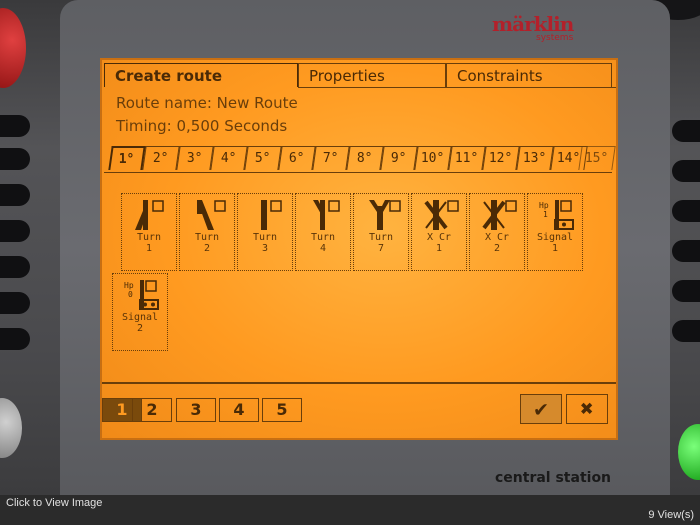 The width and height of the screenshot is (700, 525). Describe the element at coordinates (297, 158) in the screenshot. I see `step-tab: 6°` at that location.